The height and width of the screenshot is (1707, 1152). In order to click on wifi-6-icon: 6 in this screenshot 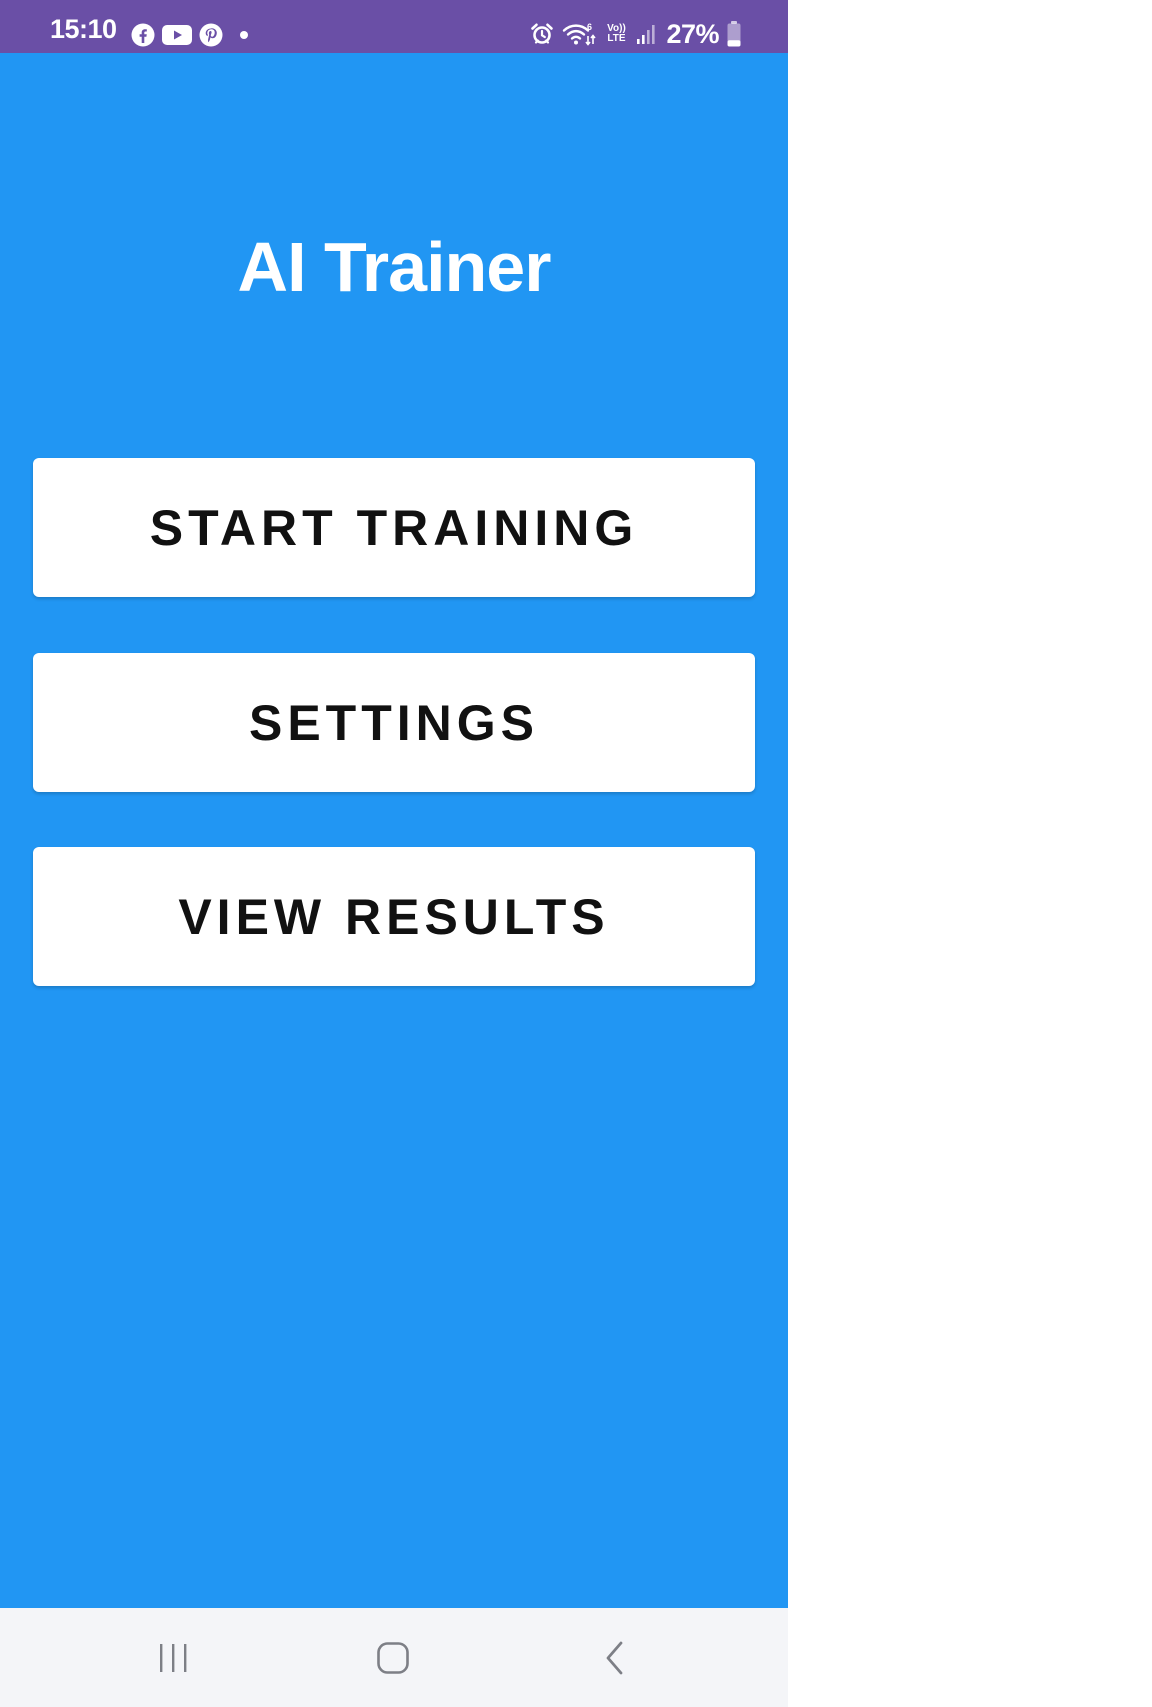, I will do `click(579, 34)`.